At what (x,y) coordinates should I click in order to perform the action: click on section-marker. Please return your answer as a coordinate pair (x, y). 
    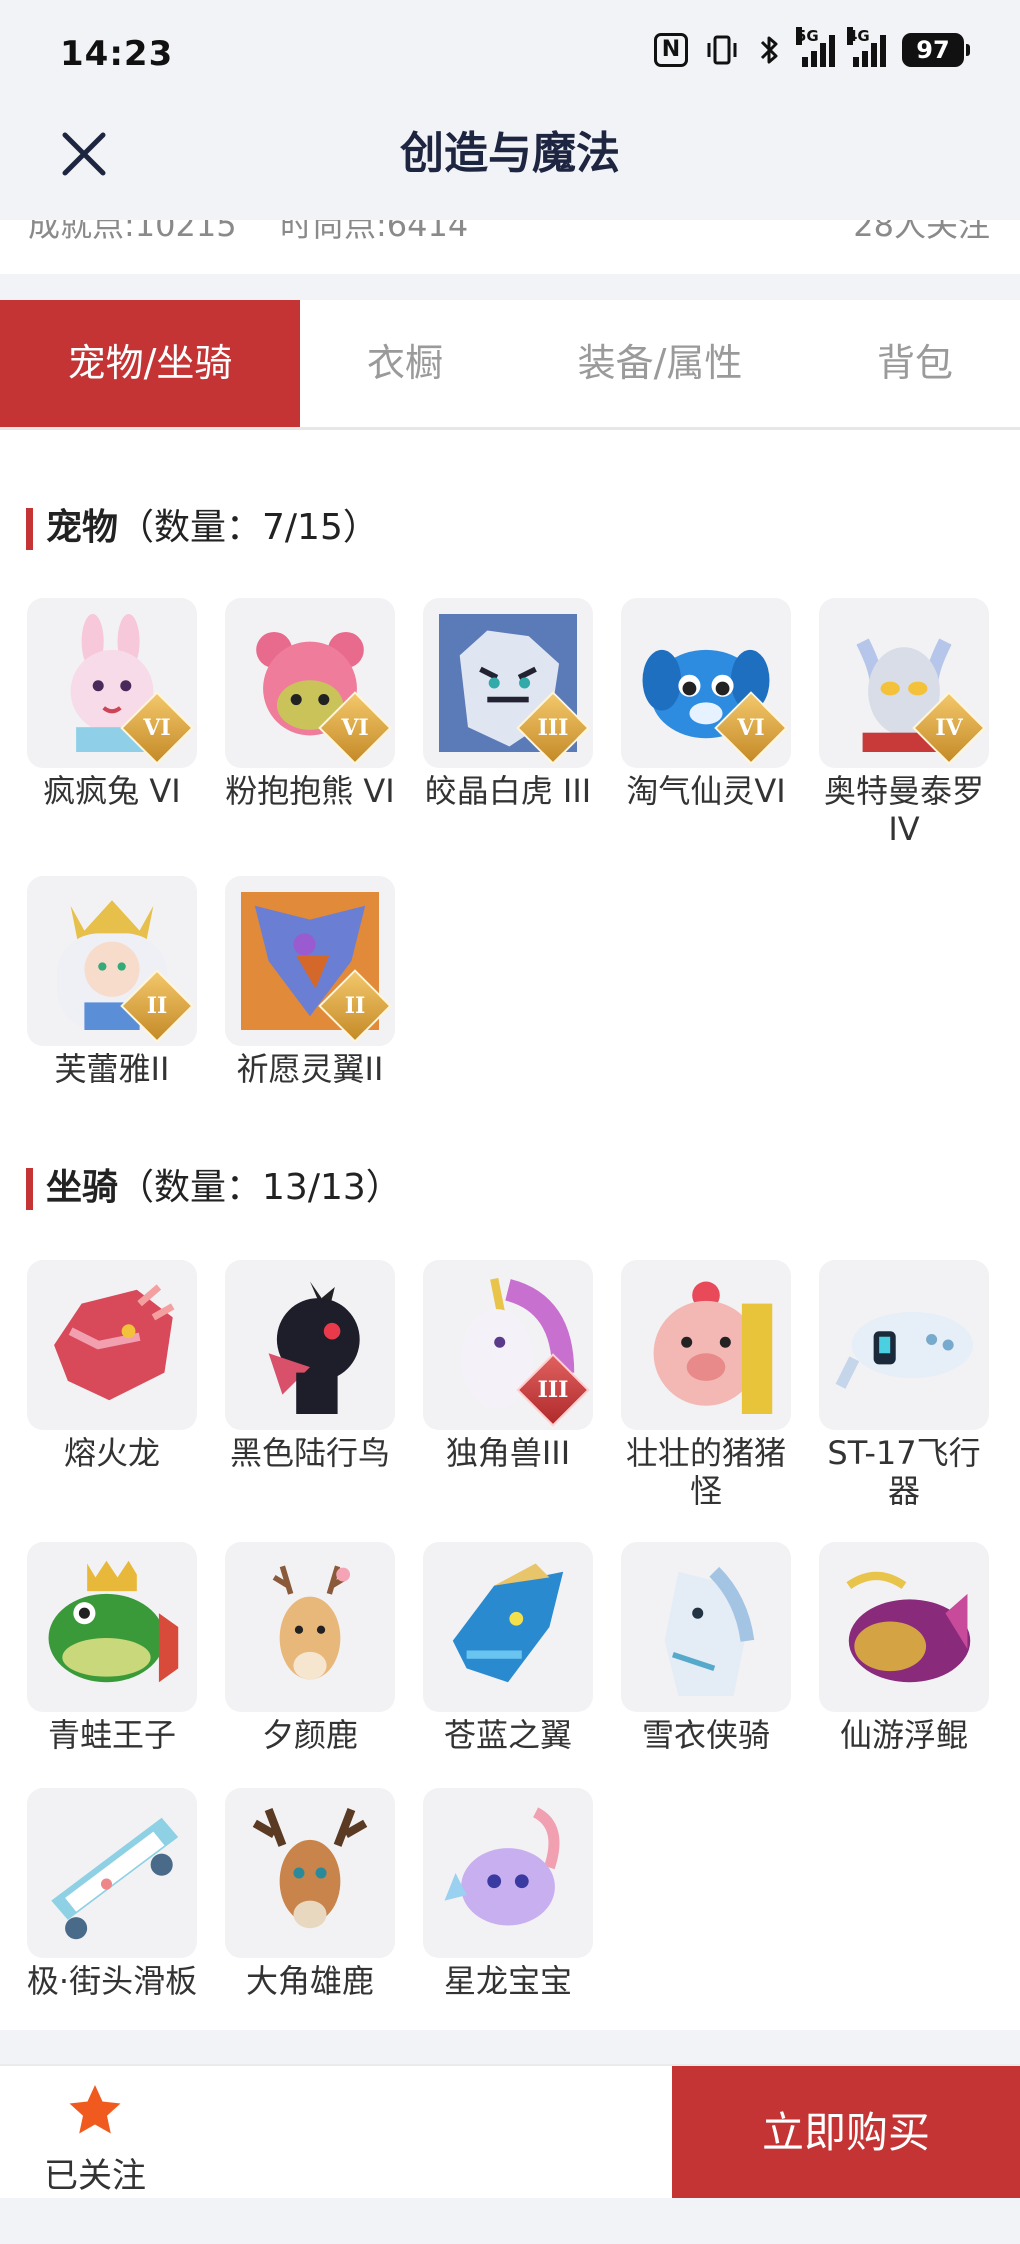
    Looking at the image, I should click on (29, 1189).